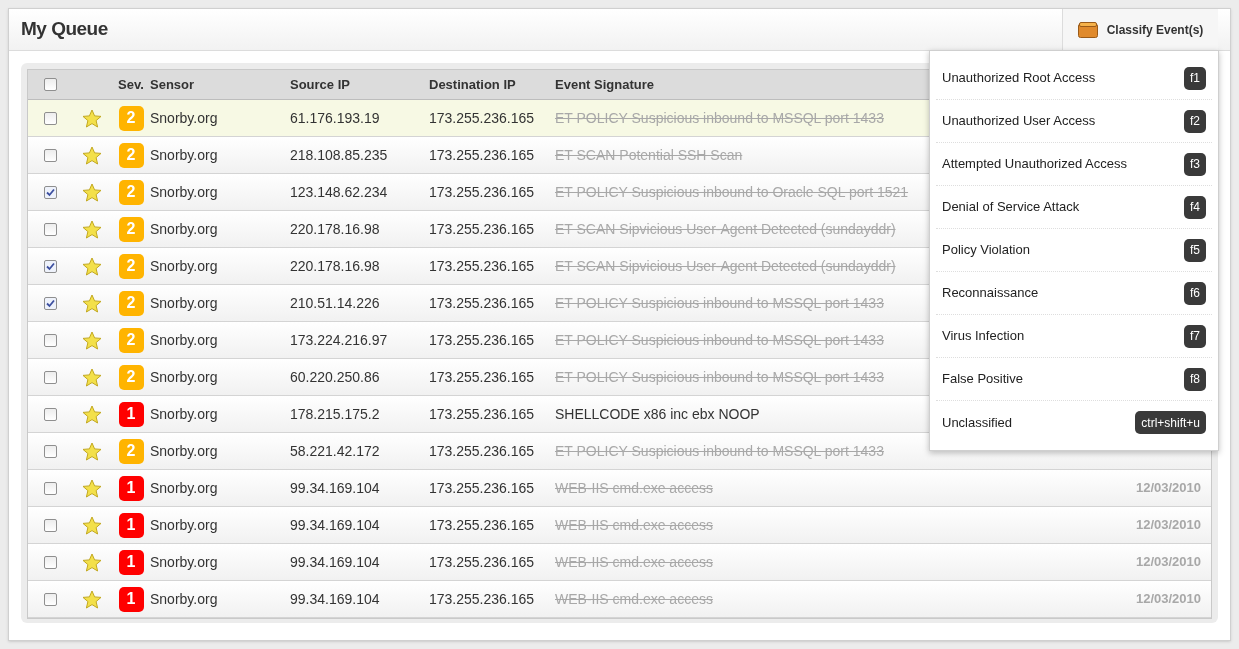 This screenshot has width=1239, height=649. Describe the element at coordinates (657, 414) in the screenshot. I see `table-cell-text: SHELLCODE x86 inc ebx NOOP` at that location.